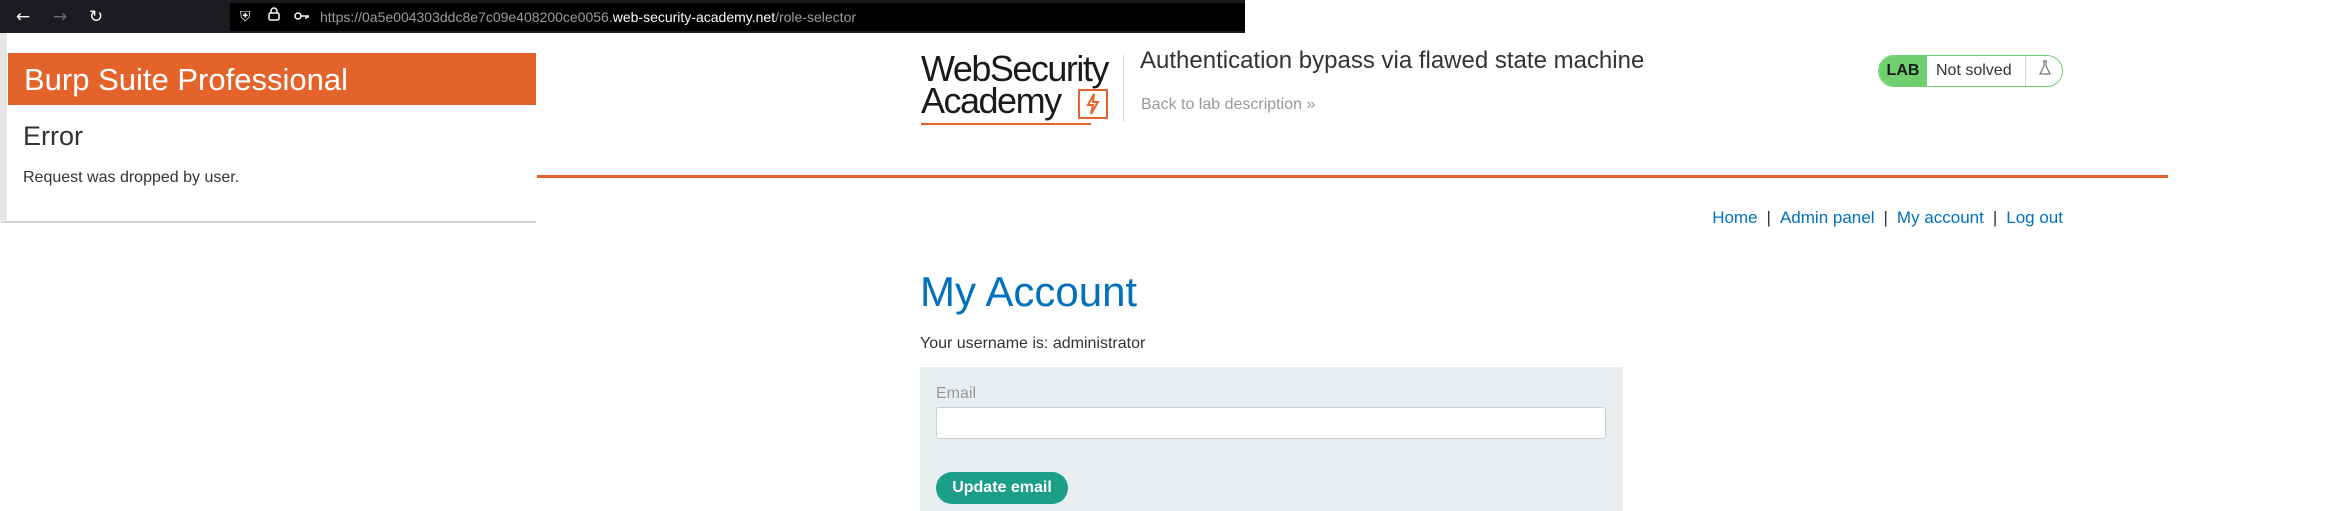 The width and height of the screenshot is (2326, 511). I want to click on lightning-icon, so click(1093, 104).